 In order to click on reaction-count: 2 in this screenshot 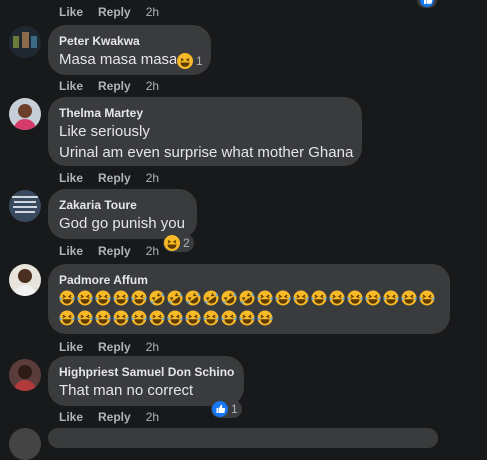, I will do `click(186, 243)`.